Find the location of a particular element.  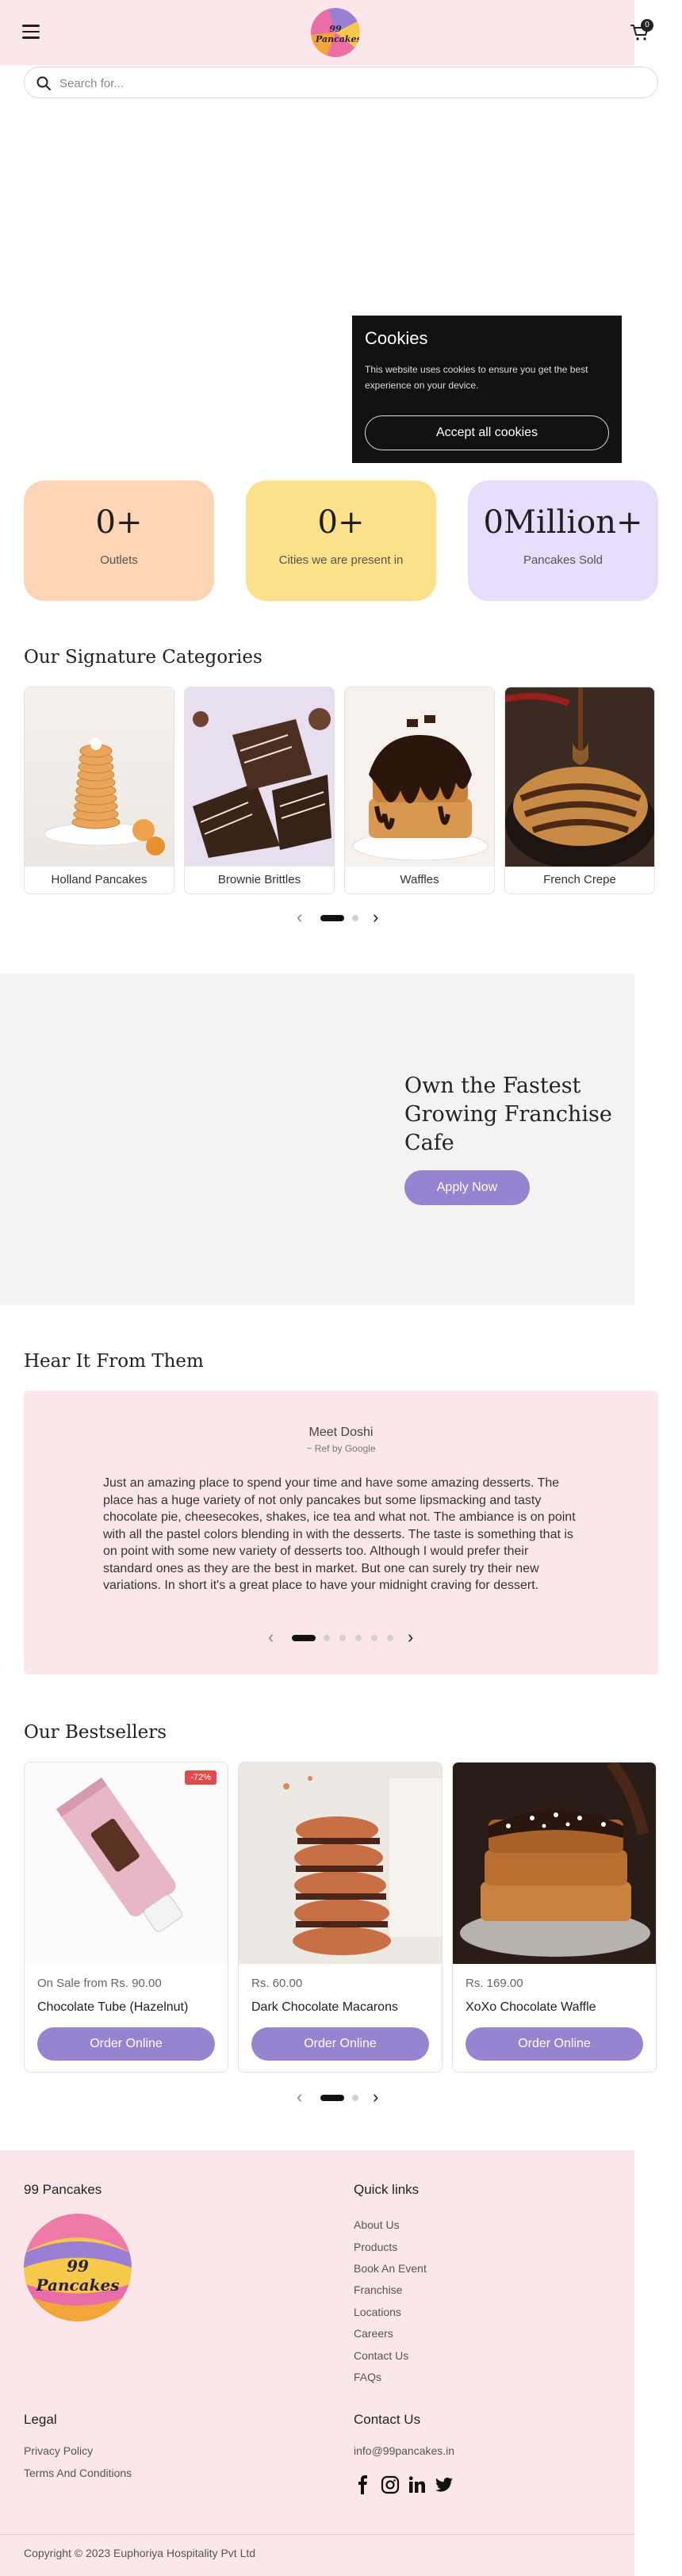

stat-card-outlets: 0+ Outlets is located at coordinates (119, 540).